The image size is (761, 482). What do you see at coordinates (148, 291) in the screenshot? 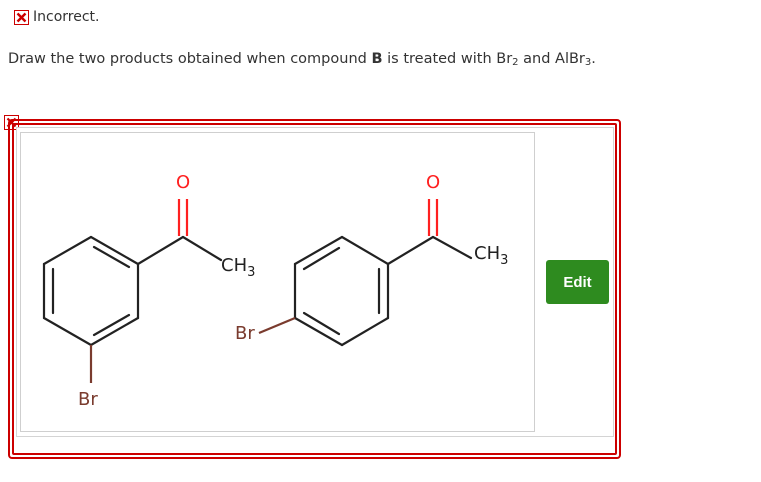
I see `molecule-meta-bromoacetophenone: O CH3 Br` at bounding box center [148, 291].